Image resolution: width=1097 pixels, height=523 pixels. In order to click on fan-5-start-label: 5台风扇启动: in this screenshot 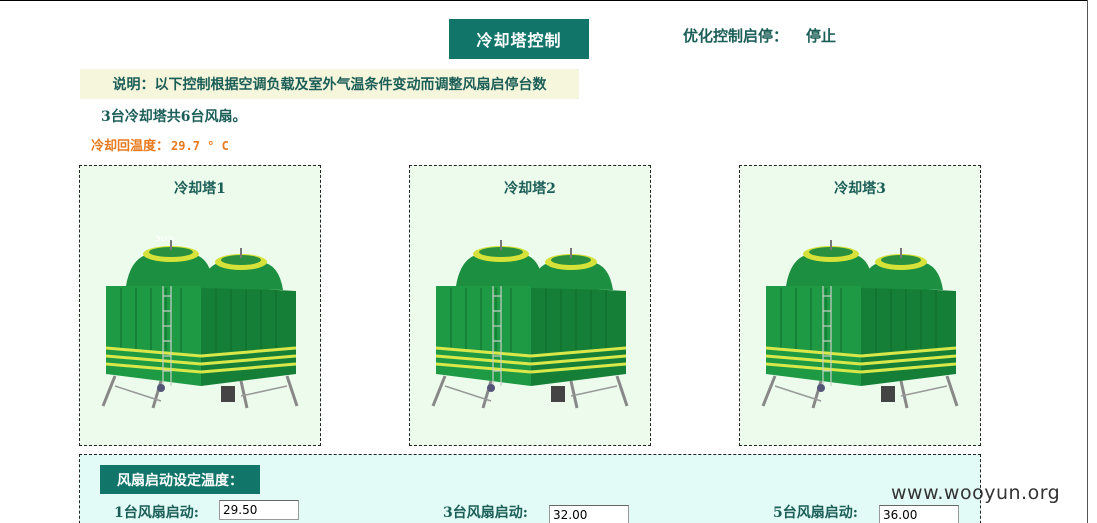, I will do `click(815, 513)`.